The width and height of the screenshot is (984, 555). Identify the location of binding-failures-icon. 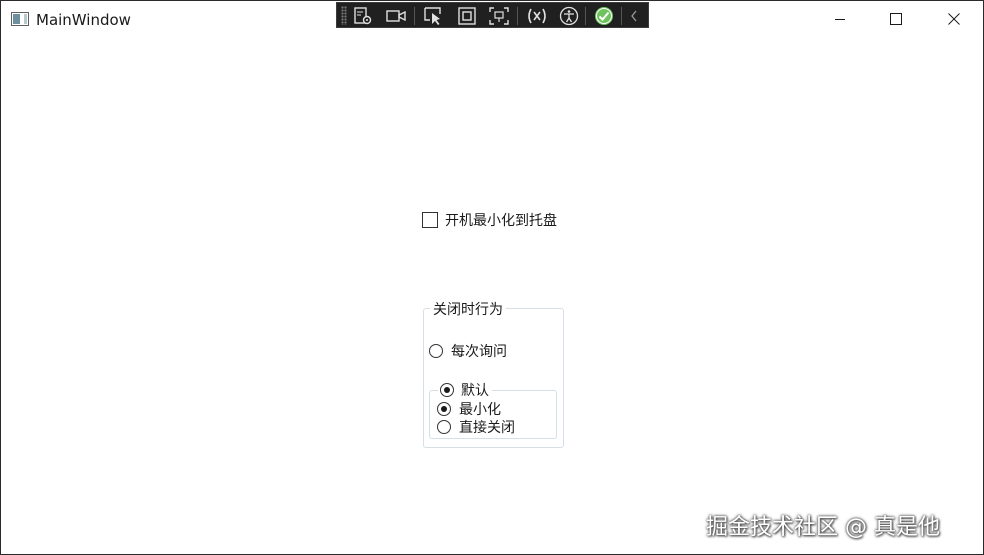
(537, 16).